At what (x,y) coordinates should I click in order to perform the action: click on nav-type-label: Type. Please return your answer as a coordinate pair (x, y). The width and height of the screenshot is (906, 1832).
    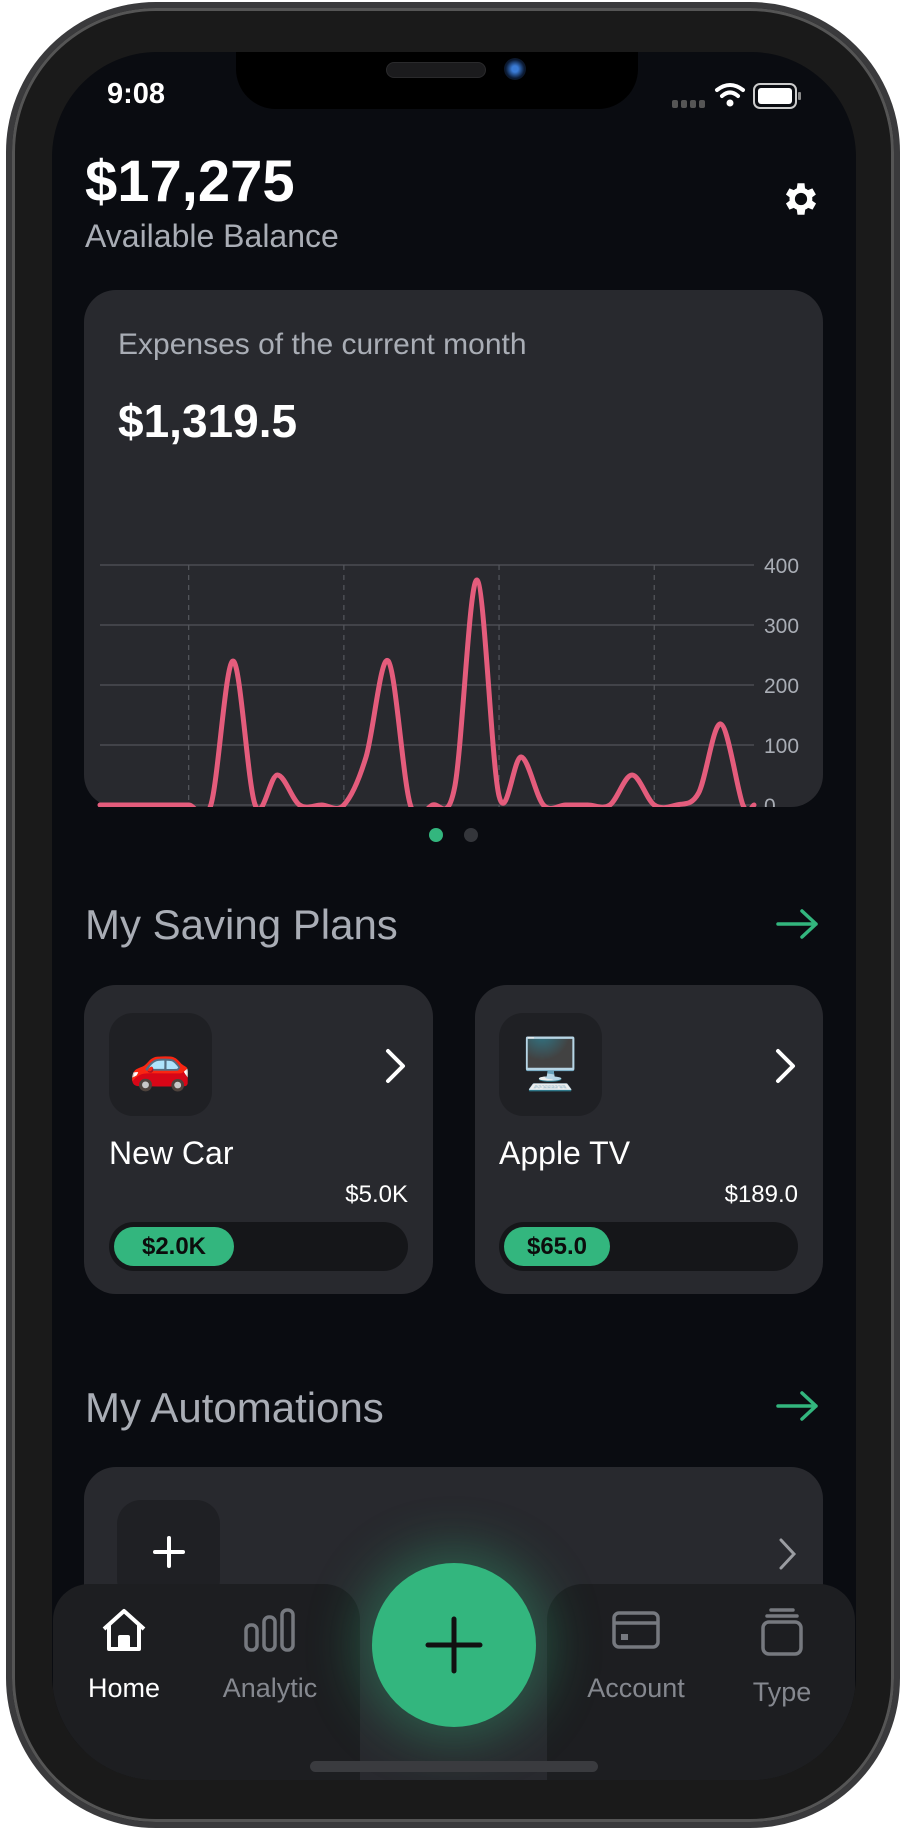
    Looking at the image, I should click on (782, 1692).